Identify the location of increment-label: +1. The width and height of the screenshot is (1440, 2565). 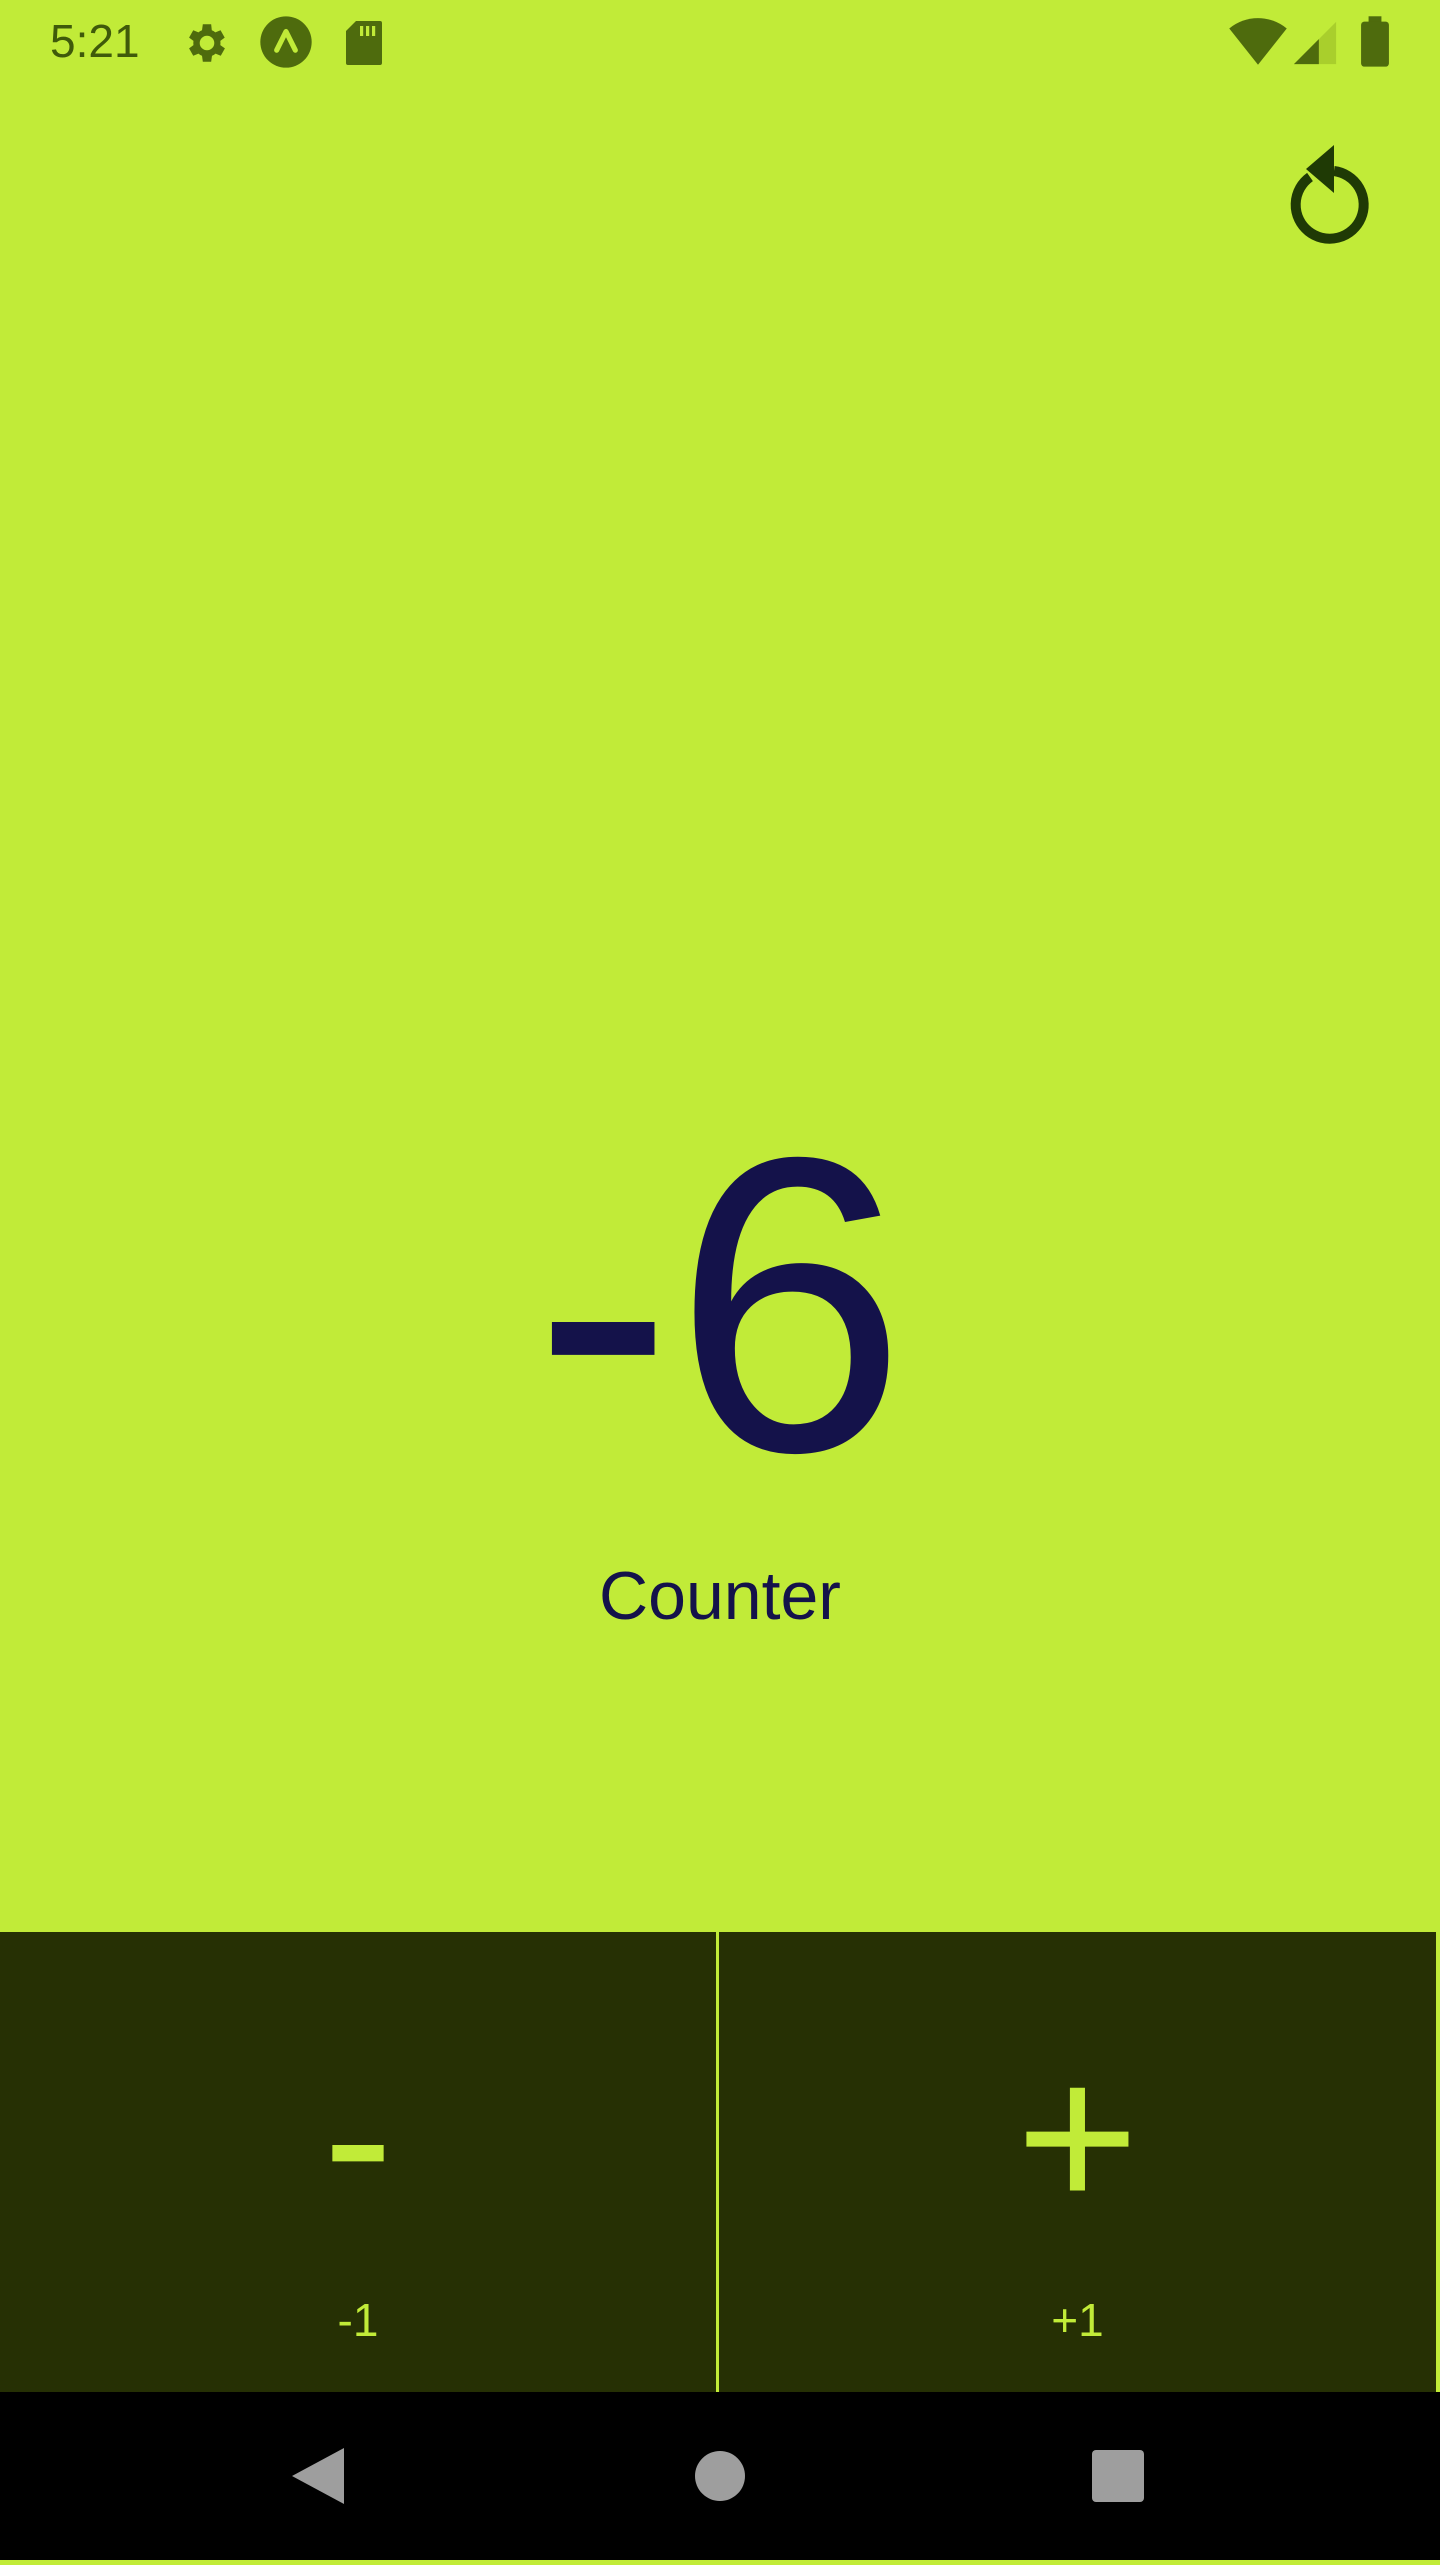
(1077, 2320).